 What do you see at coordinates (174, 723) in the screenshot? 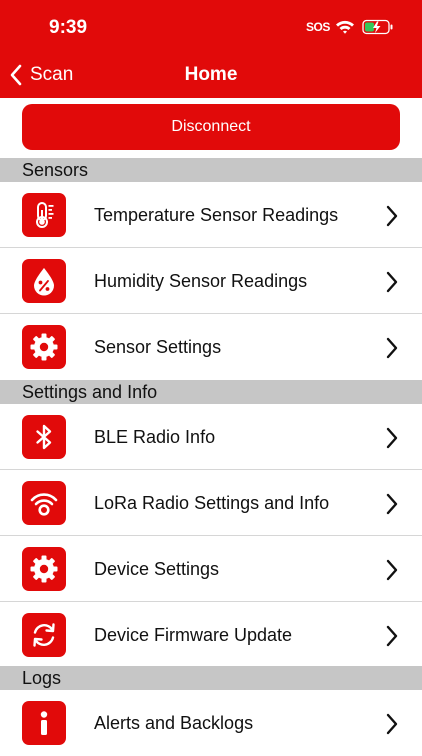
I see `row-label: Alerts and Backlogs` at bounding box center [174, 723].